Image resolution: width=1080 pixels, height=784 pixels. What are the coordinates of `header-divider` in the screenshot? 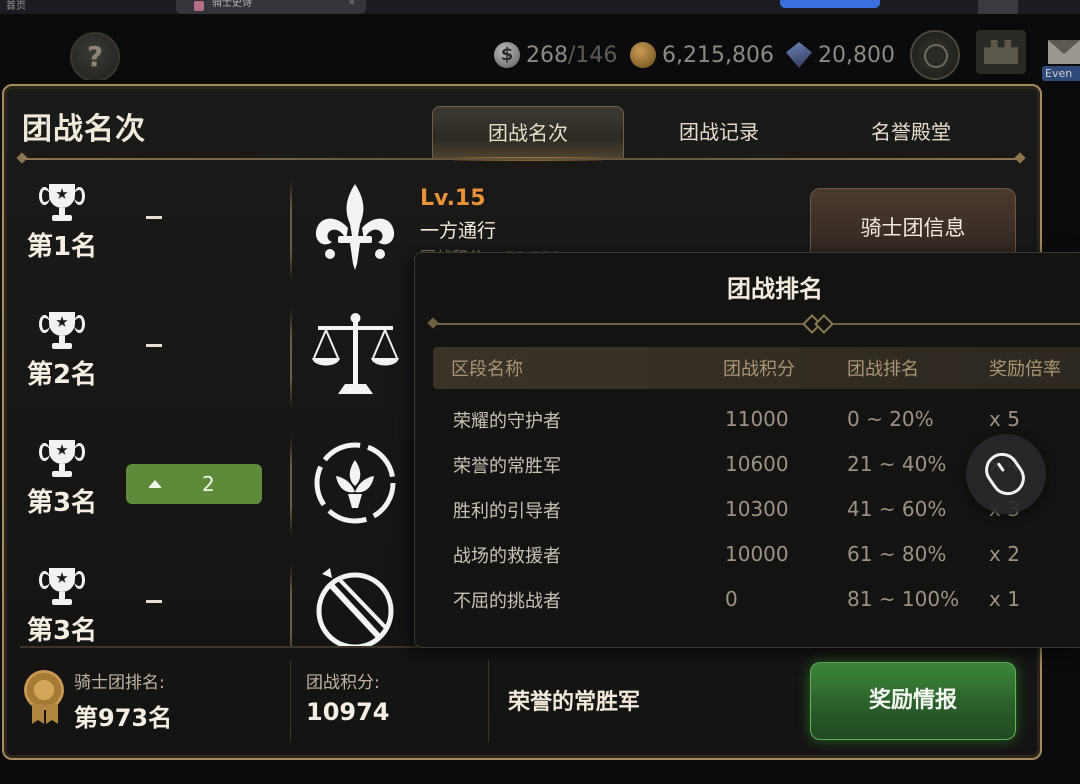 It's located at (521, 159).